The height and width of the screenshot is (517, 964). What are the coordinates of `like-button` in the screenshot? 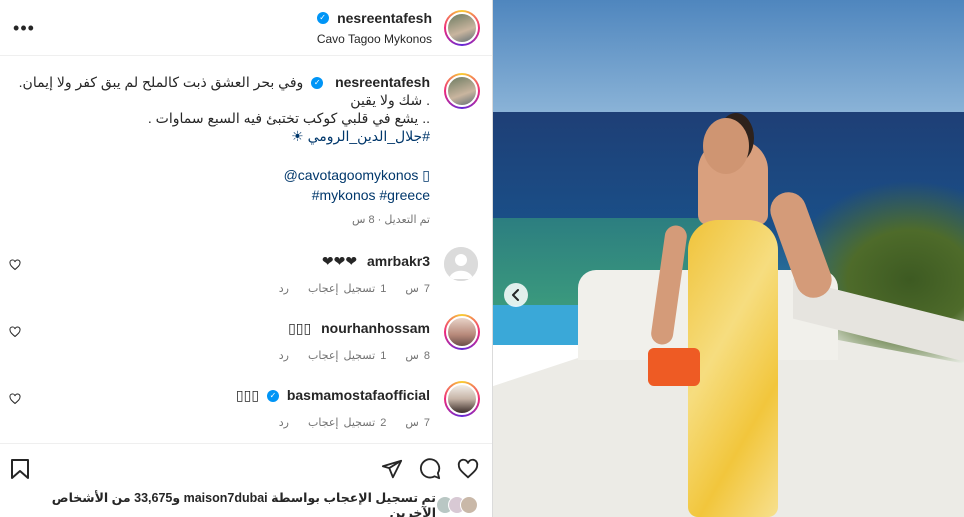 It's located at (468, 469).